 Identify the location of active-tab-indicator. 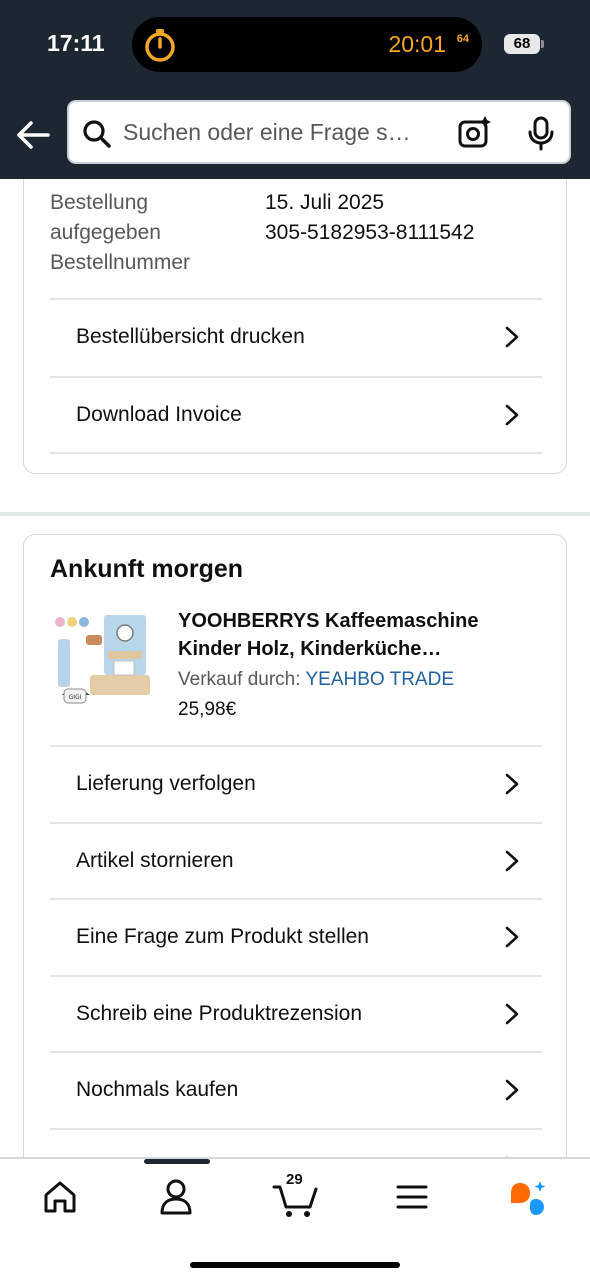
(177, 1161).